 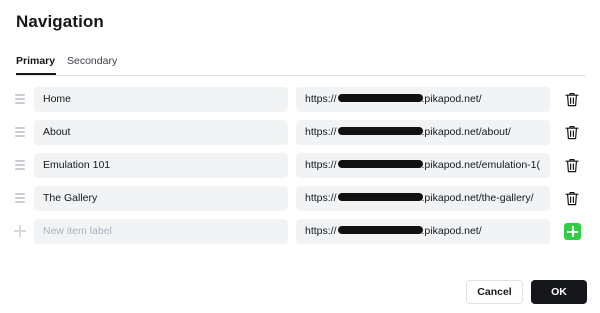 I want to click on cancel-button: Cancel, so click(x=494, y=292).